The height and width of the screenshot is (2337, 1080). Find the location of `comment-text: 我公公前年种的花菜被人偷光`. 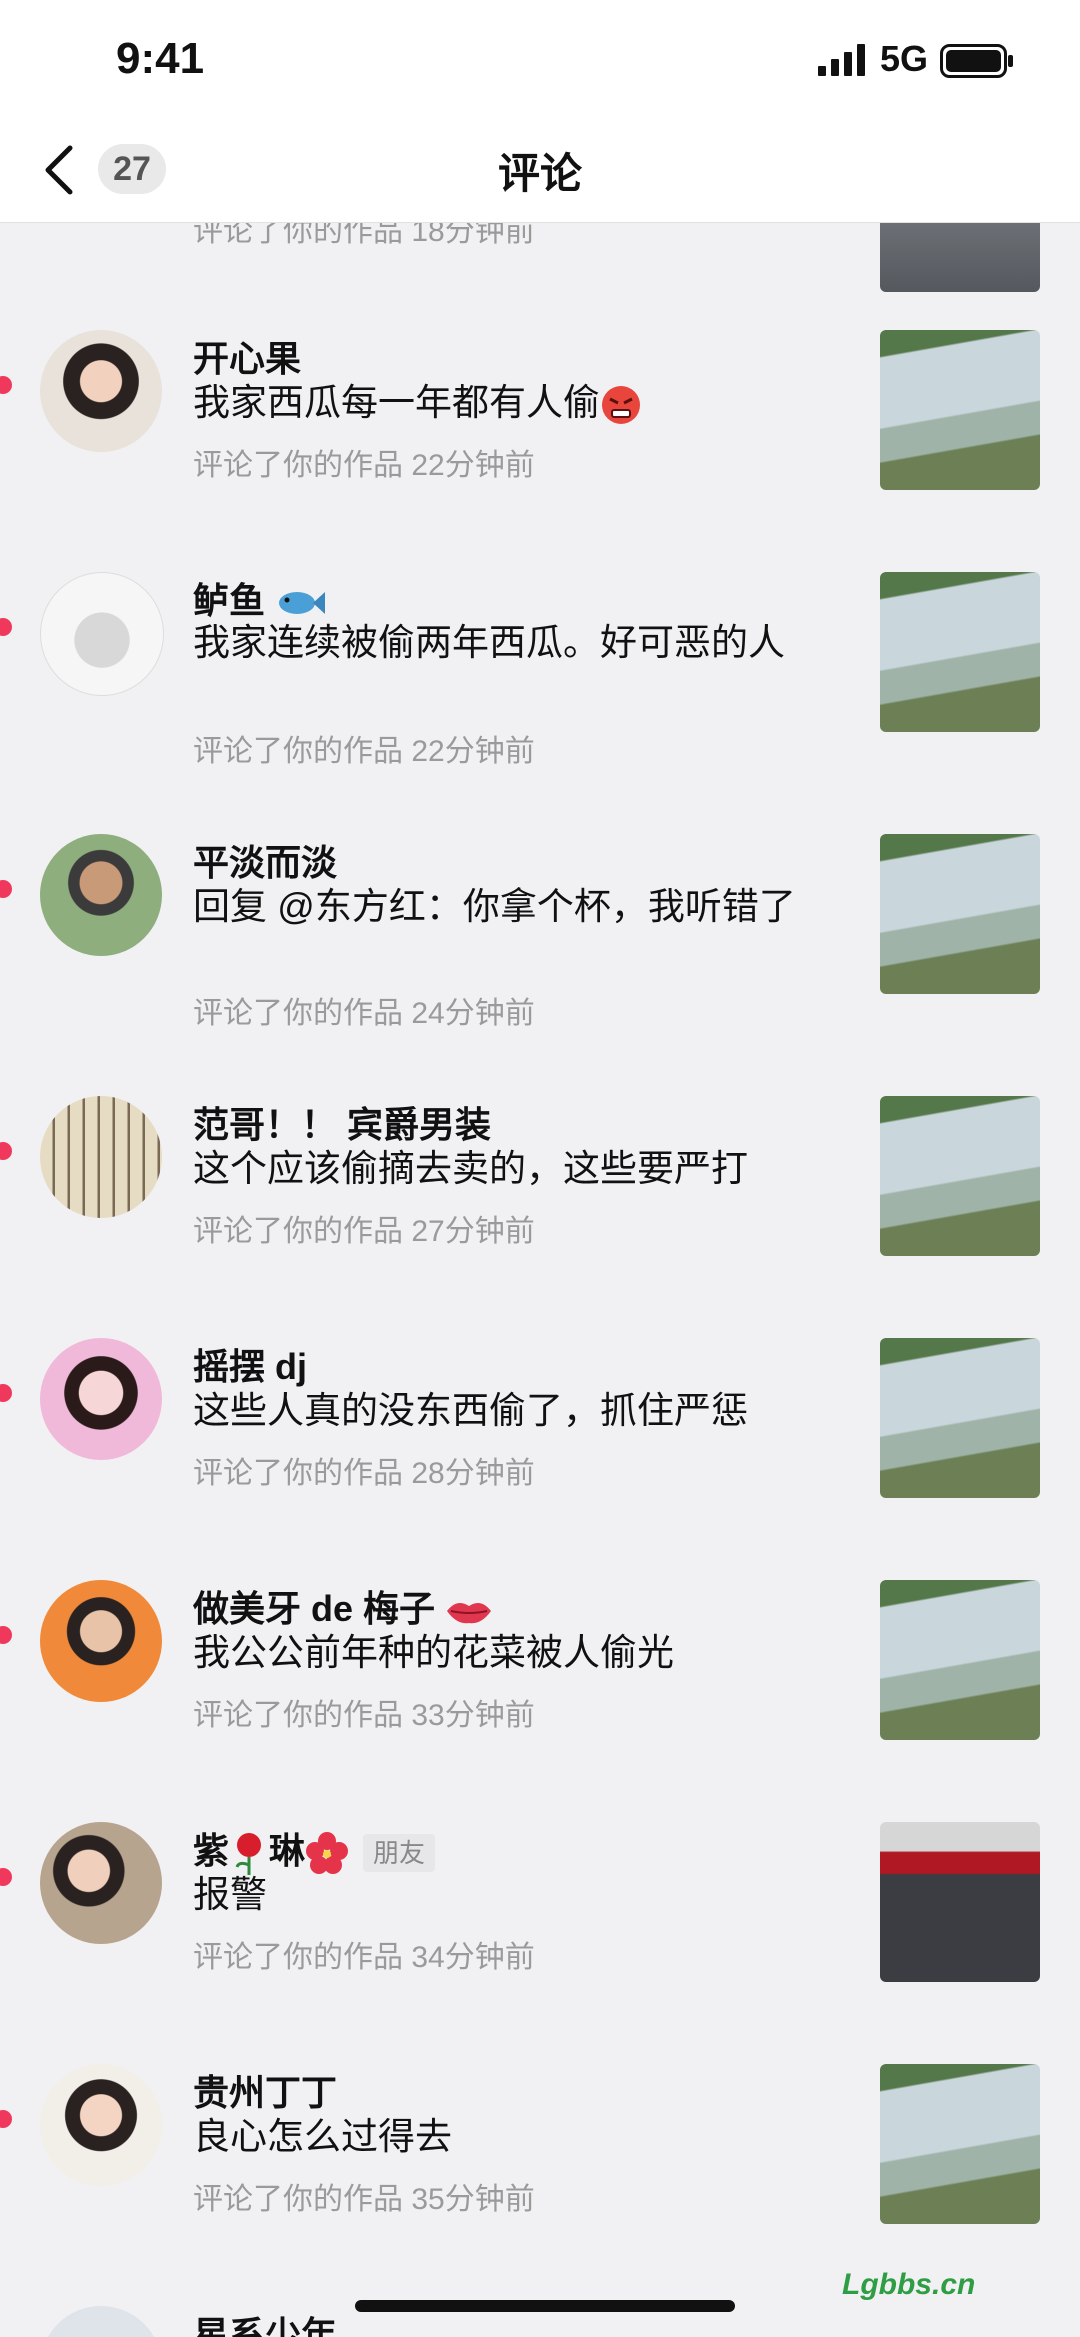

comment-text: 我公公前年种的花菜被人偷光 is located at coordinates (433, 1652).